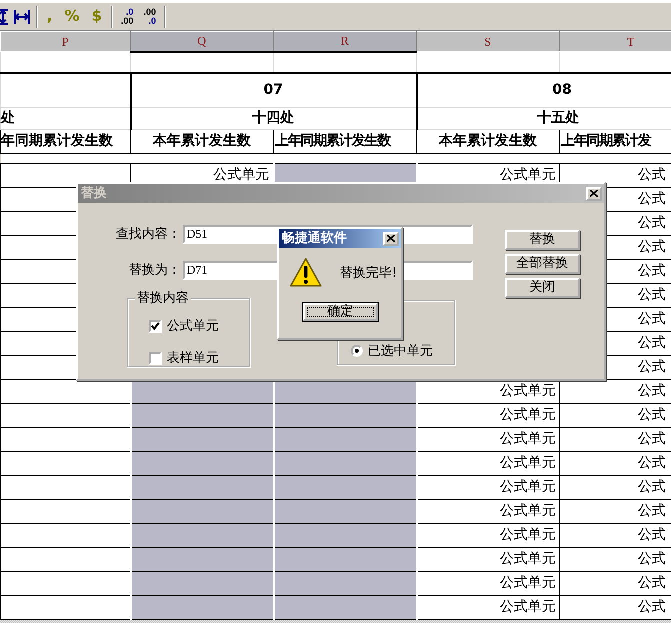 This screenshot has width=671, height=623. Describe the element at coordinates (543, 90) in the screenshot. I see `group-code: 08` at that location.